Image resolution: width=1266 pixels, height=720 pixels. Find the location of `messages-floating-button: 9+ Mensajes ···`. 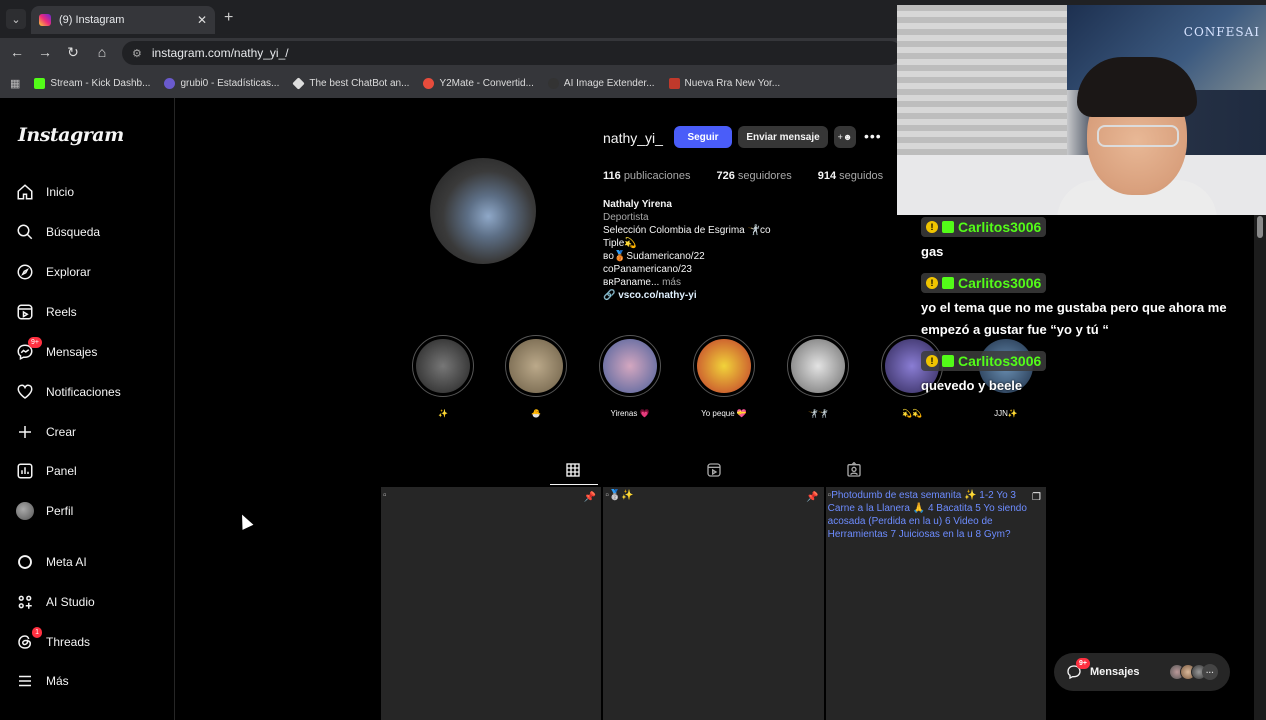

messages-floating-button: 9+ Mensajes ··· is located at coordinates (1142, 672).